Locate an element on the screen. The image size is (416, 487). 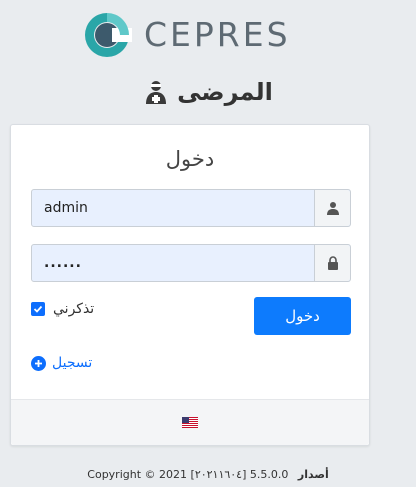
login-title: دخول is located at coordinates (190, 159).